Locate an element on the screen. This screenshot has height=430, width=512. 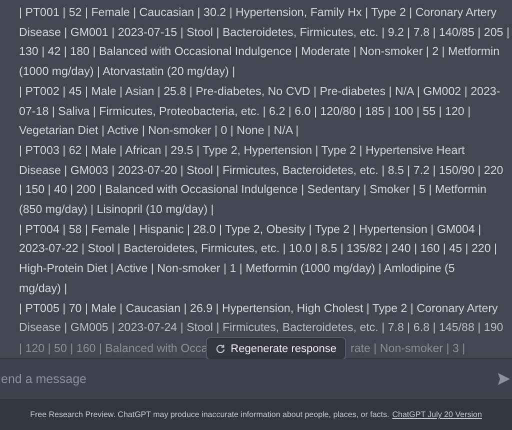
message-text-line: High-Protein Diet | Active | Non-smoker | 1 | Metformin (1000 mg/day) | Amlodipine (5 is located at coordinates (237, 269).